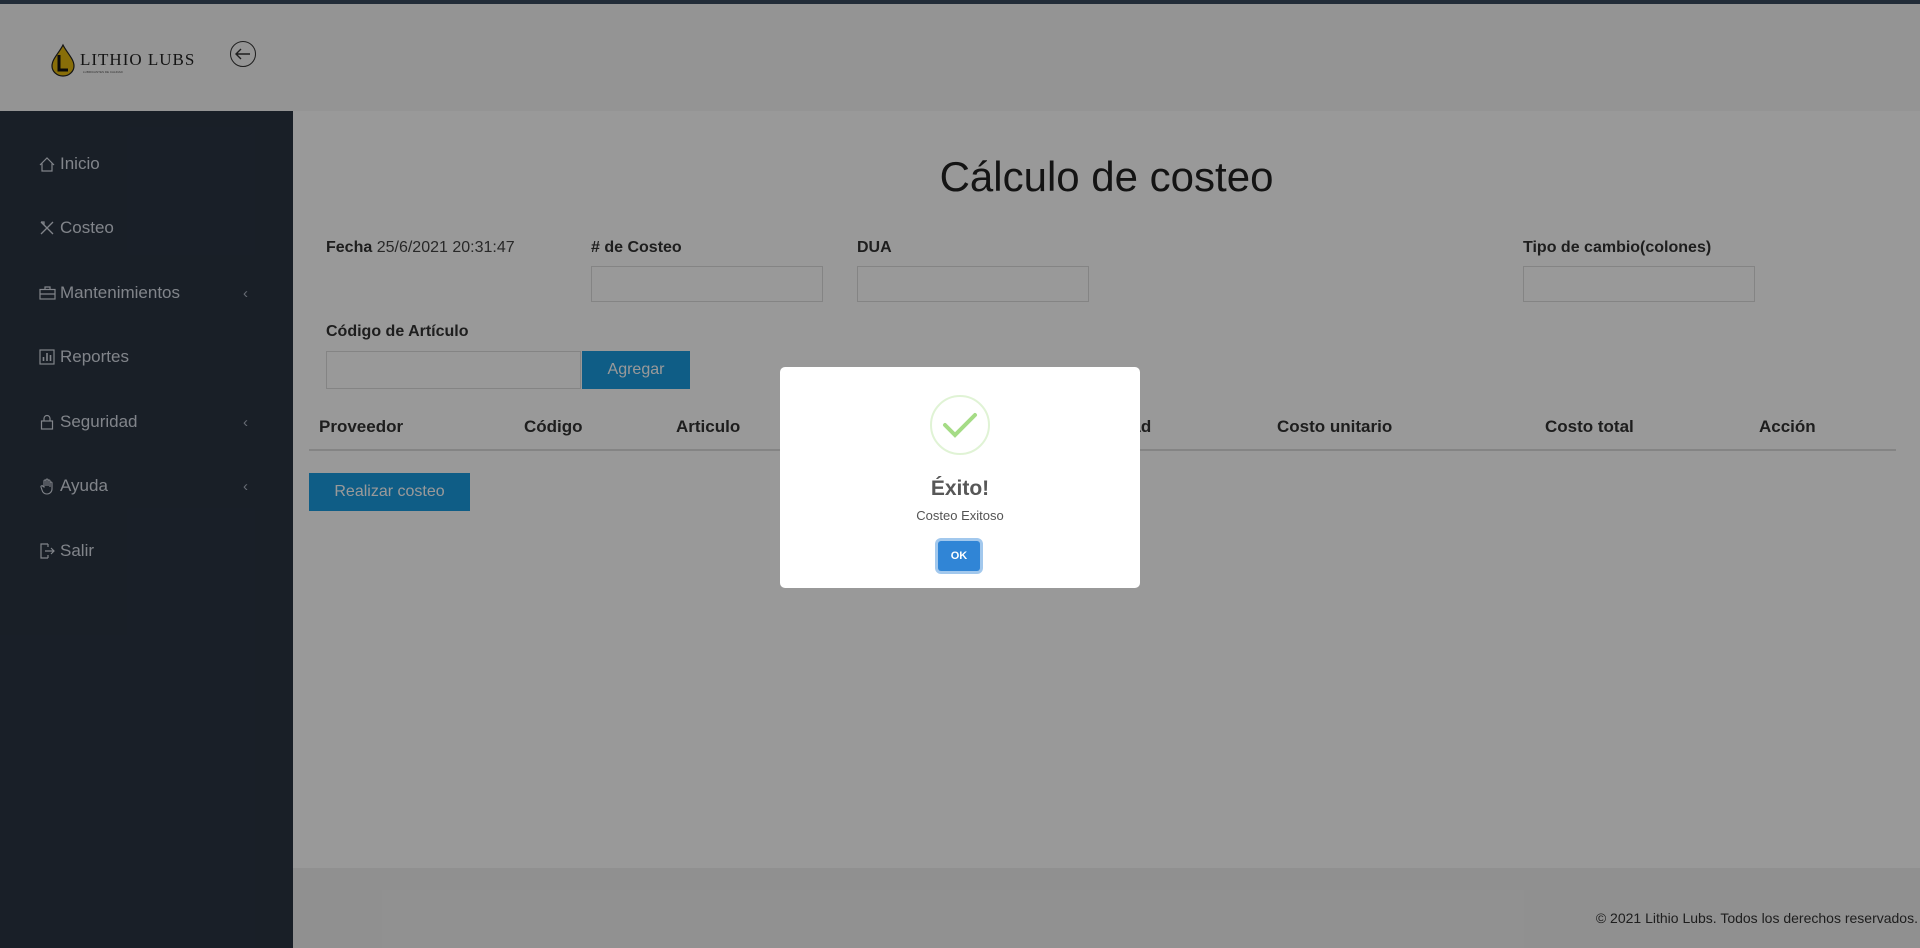  What do you see at coordinates (960, 425) in the screenshot?
I see `success-check-icon` at bounding box center [960, 425].